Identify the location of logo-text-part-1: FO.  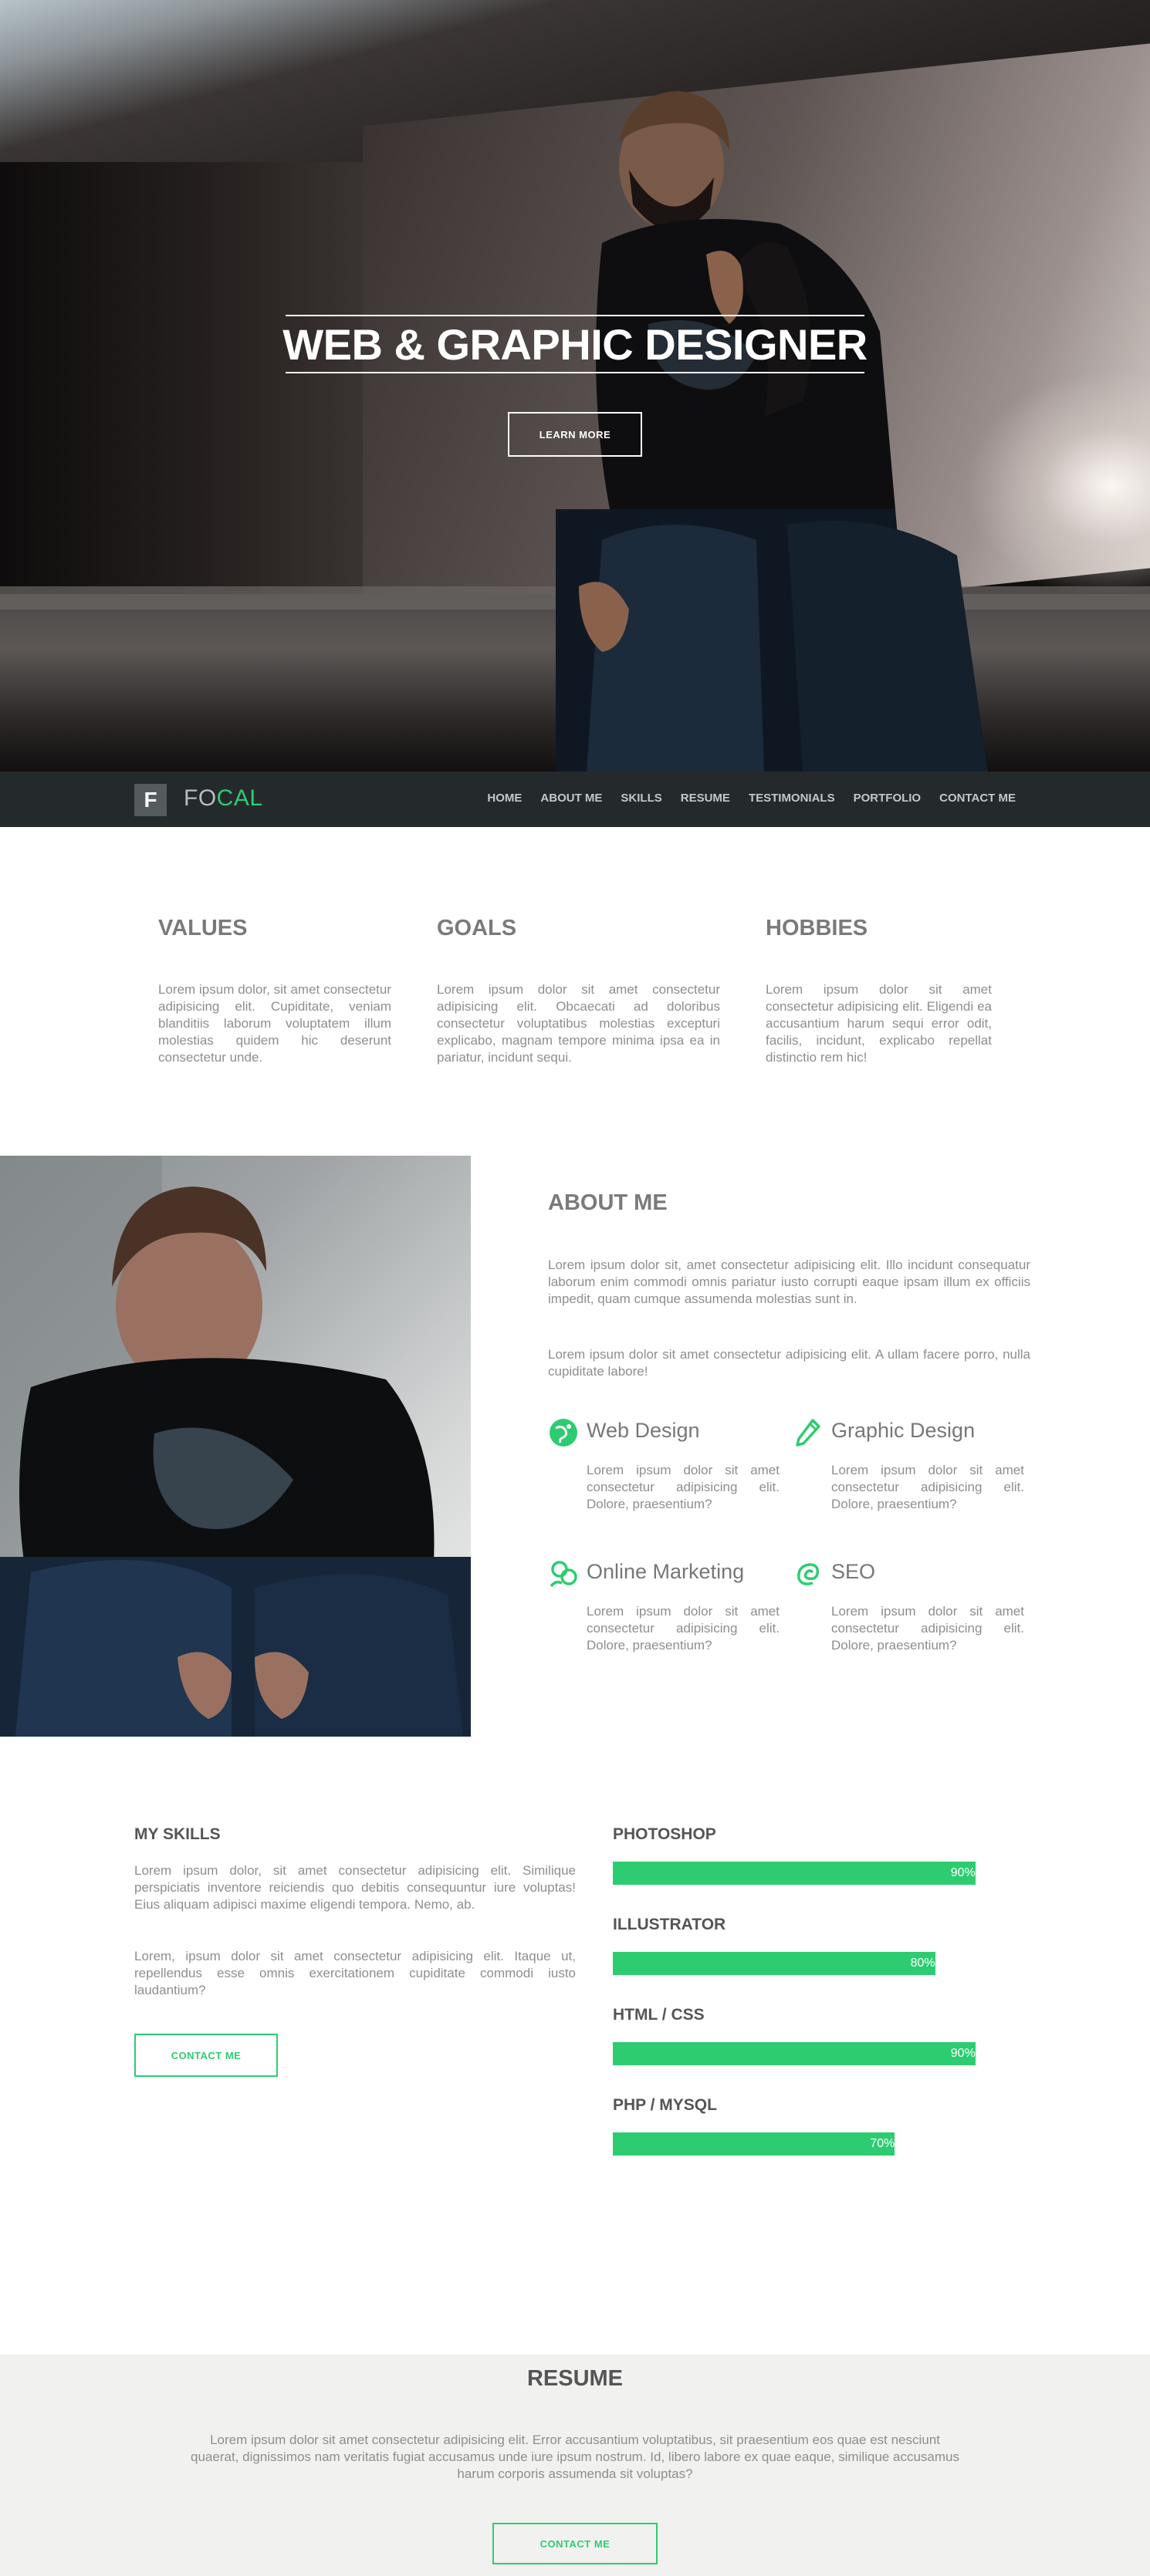
(201, 798).